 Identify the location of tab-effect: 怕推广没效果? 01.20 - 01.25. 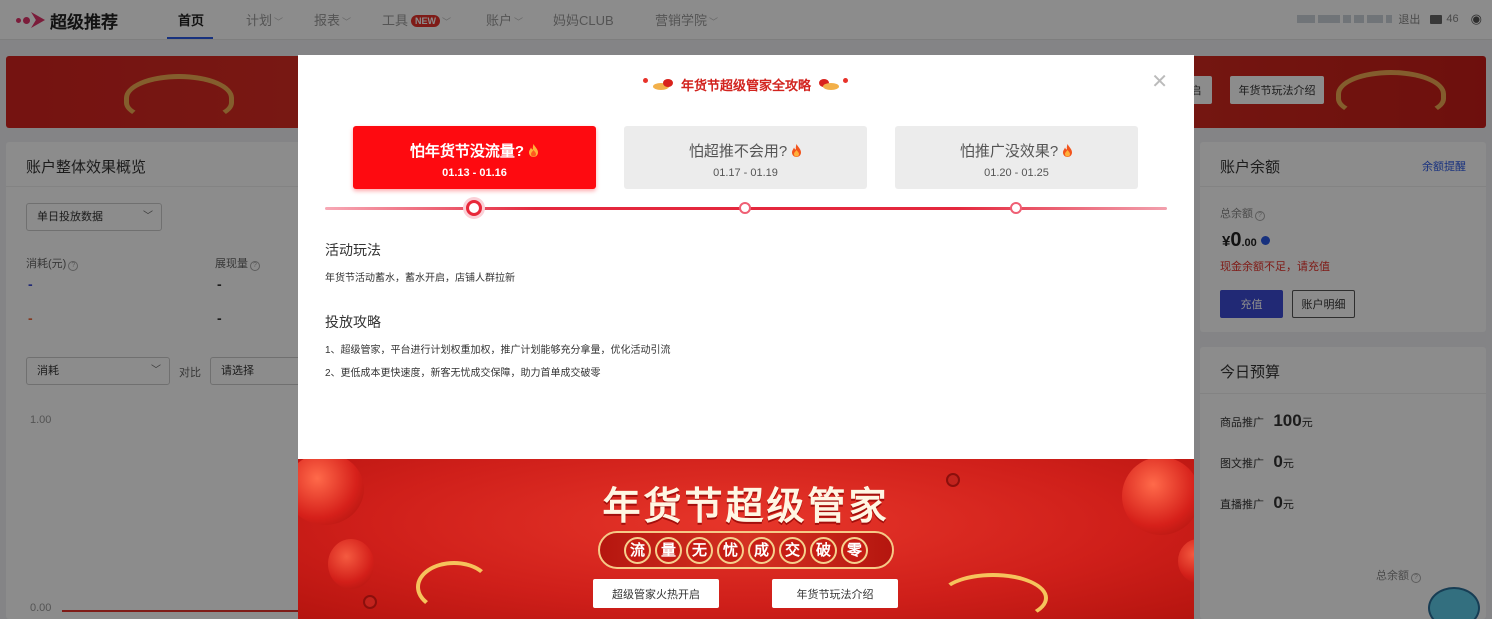
(1016, 157).